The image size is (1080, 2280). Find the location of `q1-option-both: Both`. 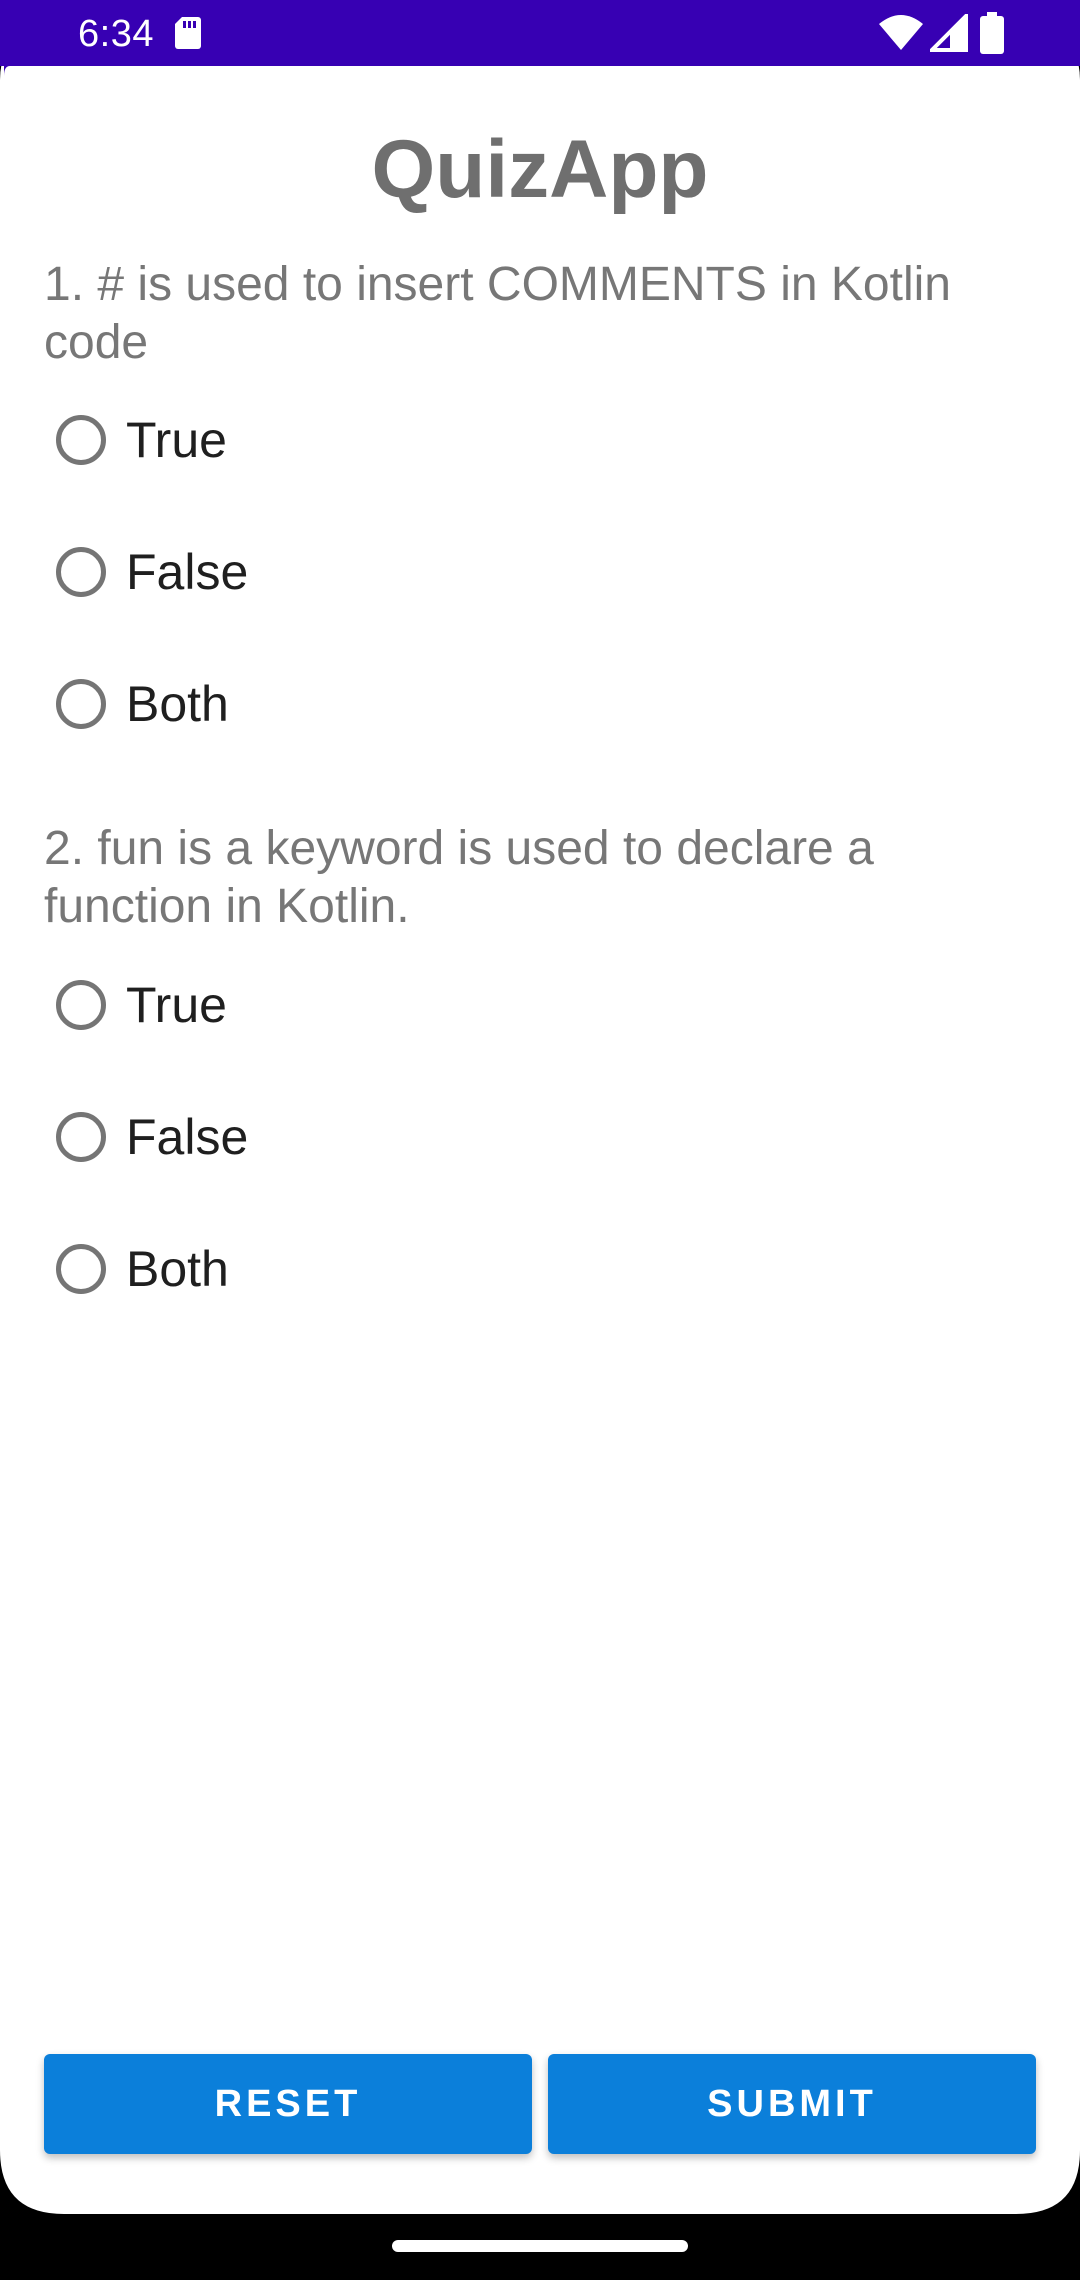

q1-option-both: Both is located at coordinates (142, 704).